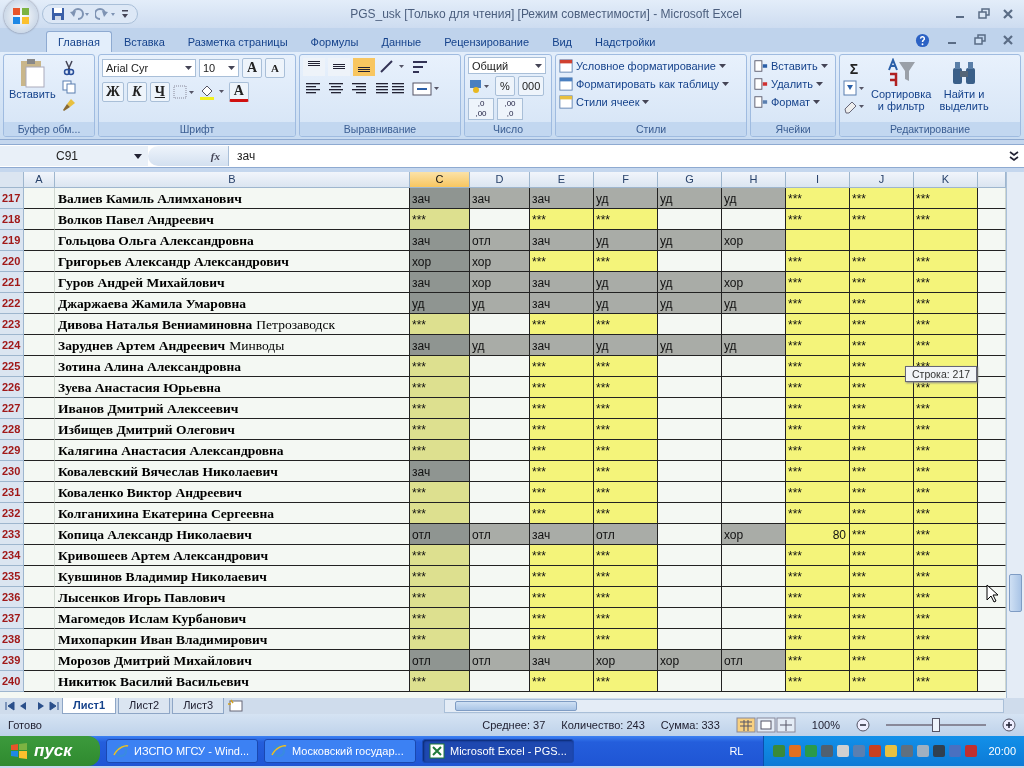 The height and width of the screenshot is (768, 1024). I want to click on row-header: 234, so click(12, 555).